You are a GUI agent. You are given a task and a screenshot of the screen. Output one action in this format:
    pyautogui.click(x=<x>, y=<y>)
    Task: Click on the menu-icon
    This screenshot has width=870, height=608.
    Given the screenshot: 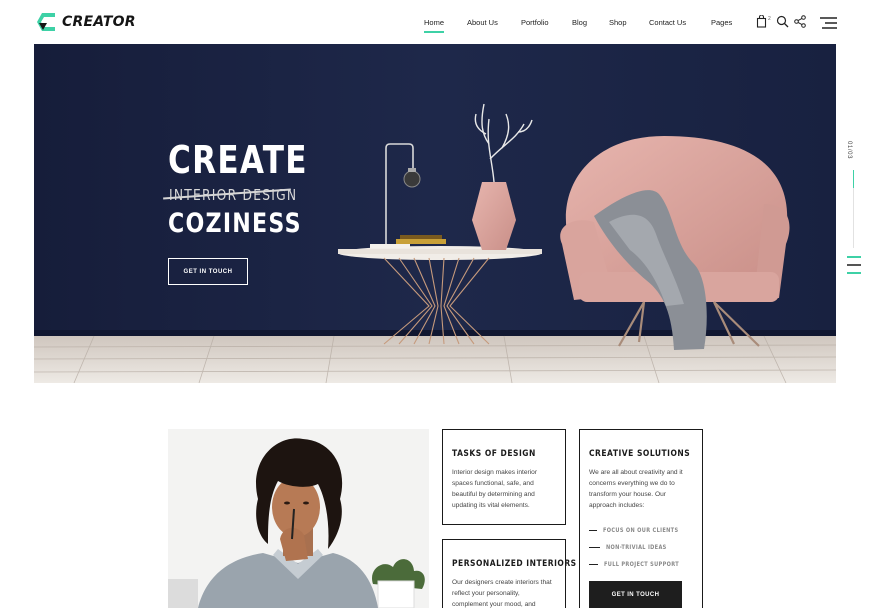 What is the action you would take?
    pyautogui.click(x=828, y=23)
    